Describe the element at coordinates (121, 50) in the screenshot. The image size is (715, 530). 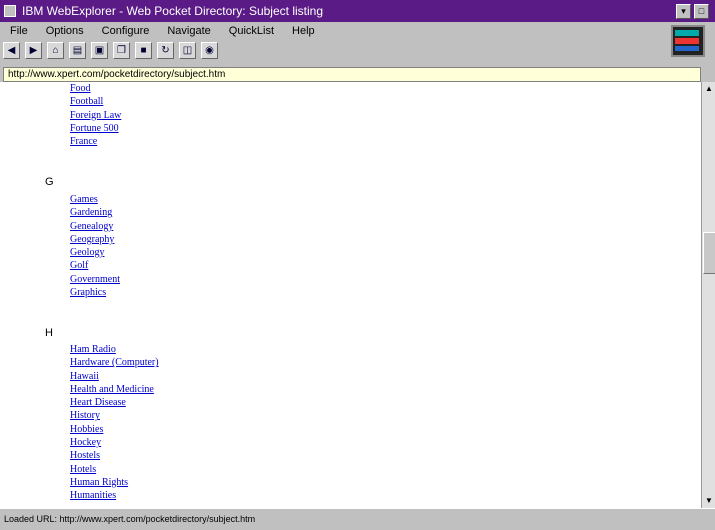
I see `copy-icon: ❐` at that location.